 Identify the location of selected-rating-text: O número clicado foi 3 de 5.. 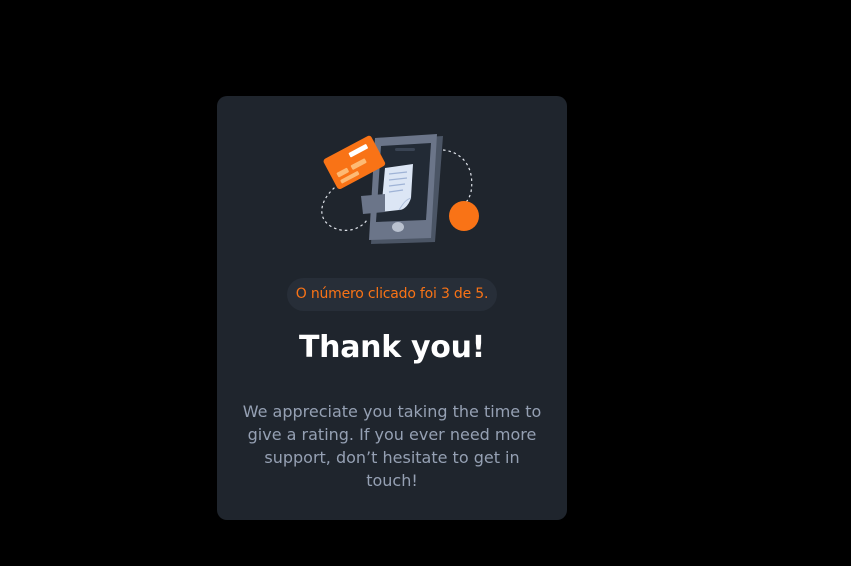
(392, 294).